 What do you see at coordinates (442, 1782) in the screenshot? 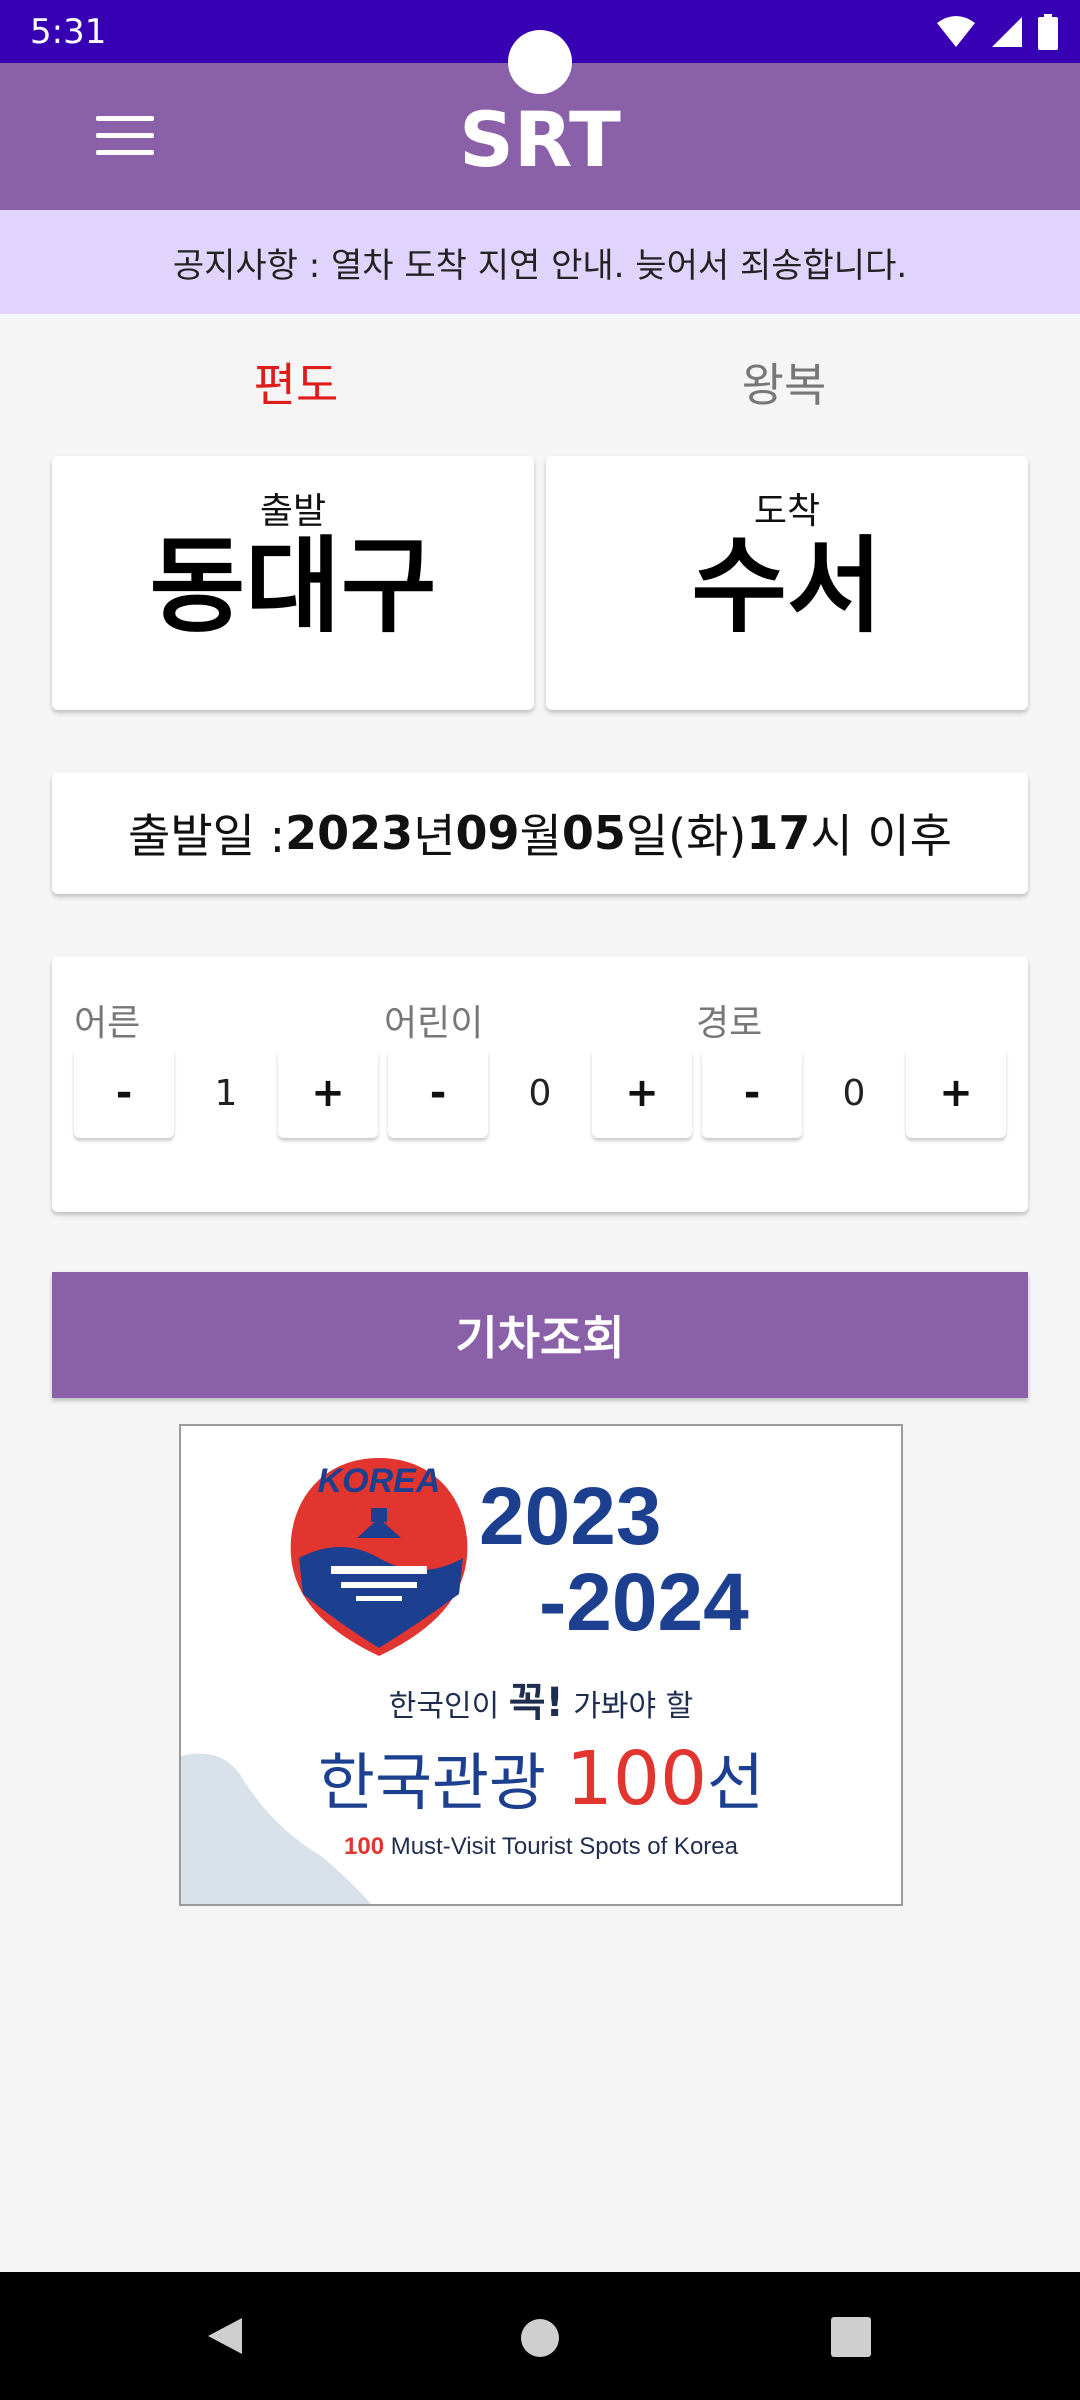
I see `banner-title-prefix: 한국관광` at bounding box center [442, 1782].